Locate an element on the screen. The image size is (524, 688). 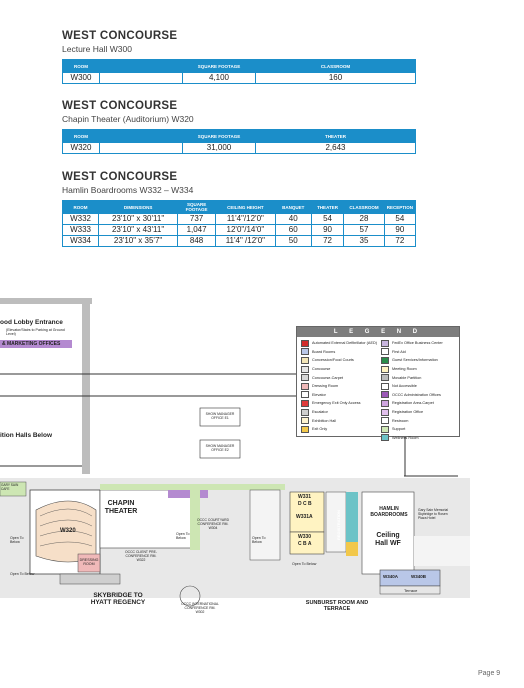
ceiling-hall-label: Ceiling Hall WF is located at coordinates (388, 539).